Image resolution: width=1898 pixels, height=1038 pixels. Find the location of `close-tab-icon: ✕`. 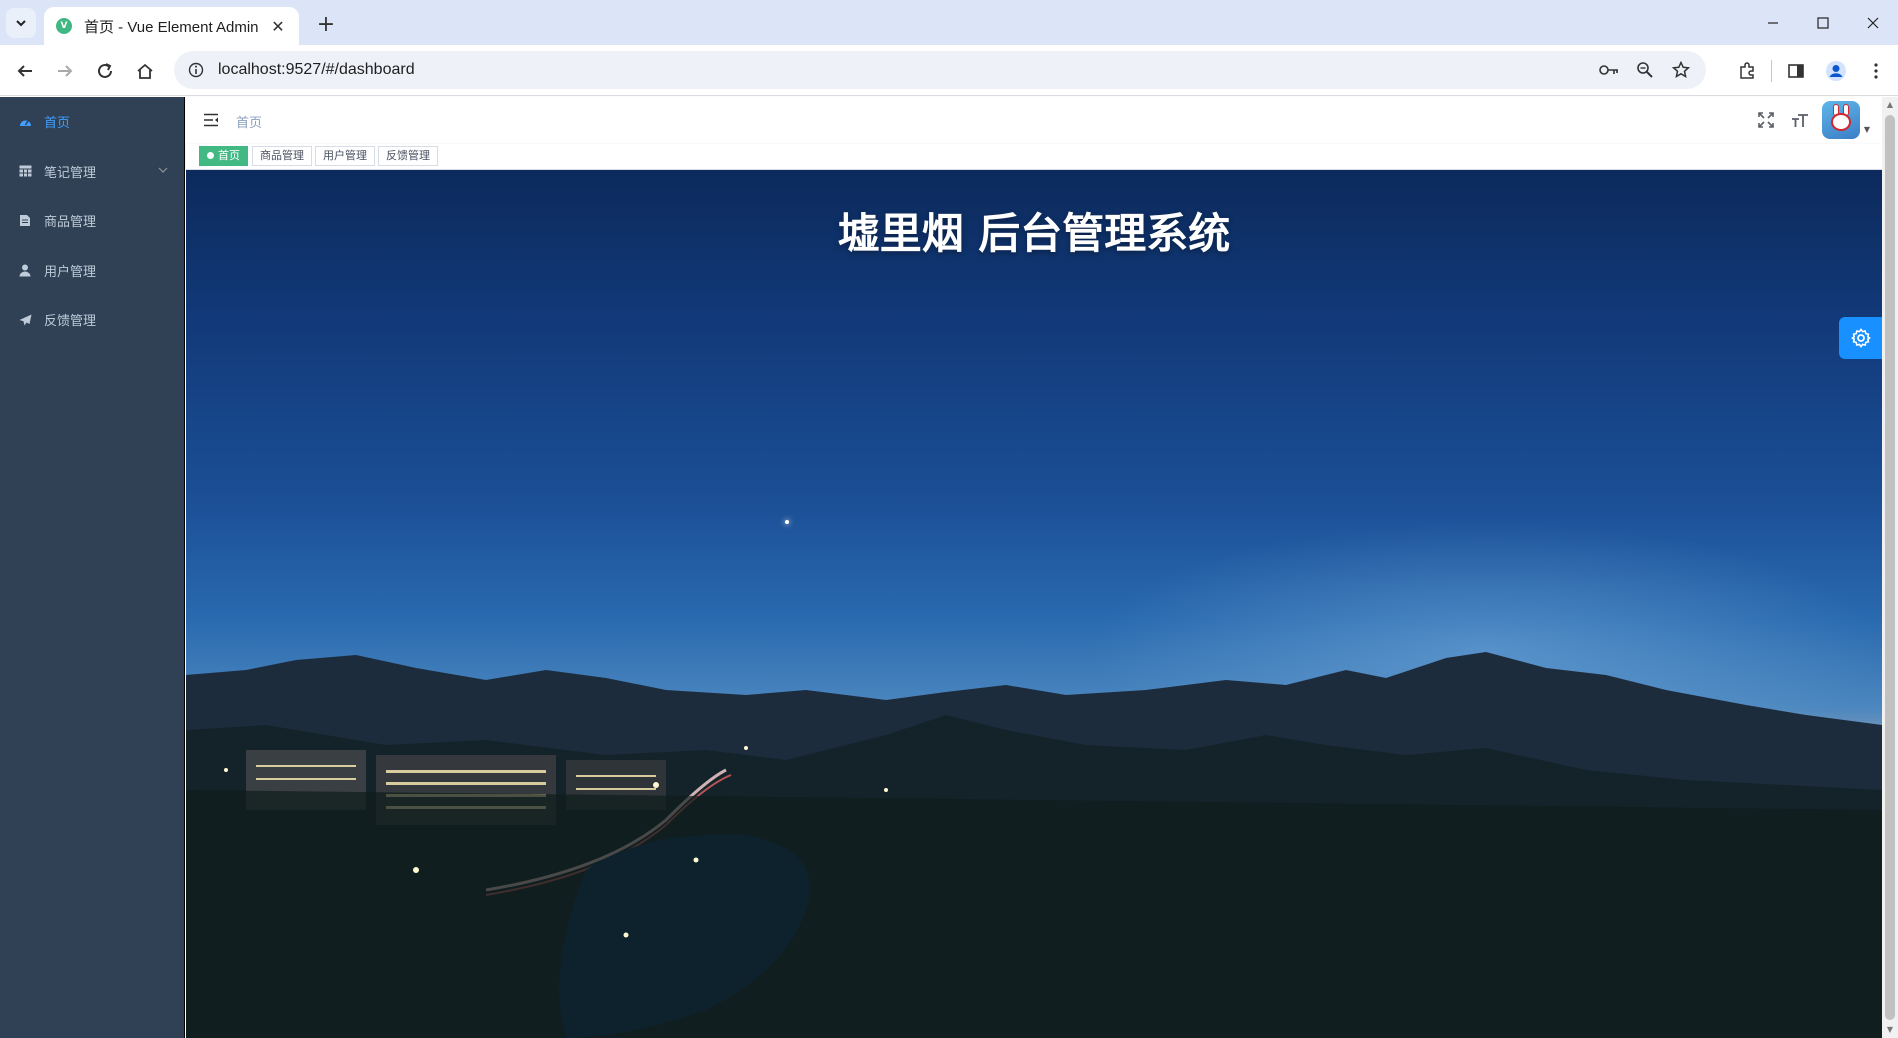

close-tab-icon: ✕ is located at coordinates (278, 26).